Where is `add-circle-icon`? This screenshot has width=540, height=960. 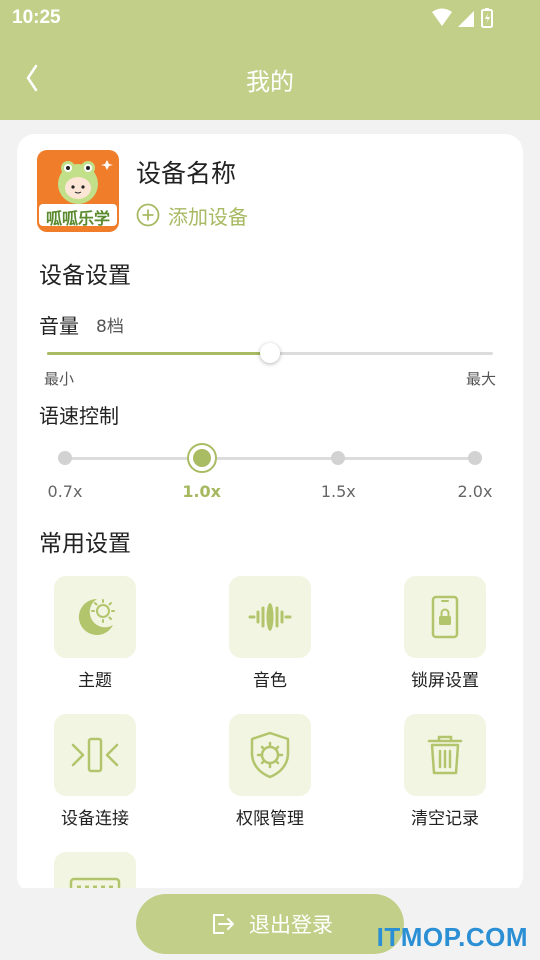 add-circle-icon is located at coordinates (148, 215).